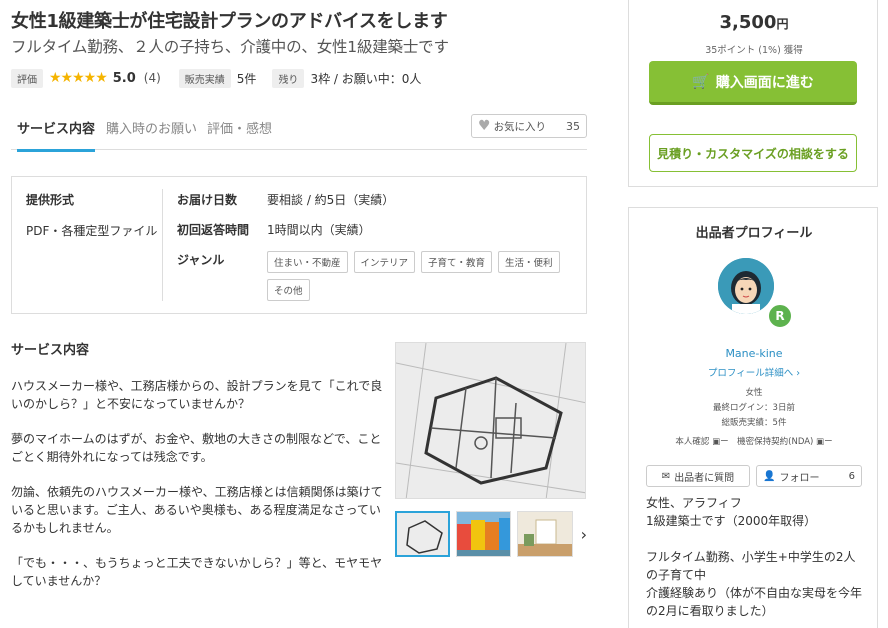  Describe the element at coordinates (529, 262) in the screenshot. I see `genre-chip: 生活・便利` at that location.